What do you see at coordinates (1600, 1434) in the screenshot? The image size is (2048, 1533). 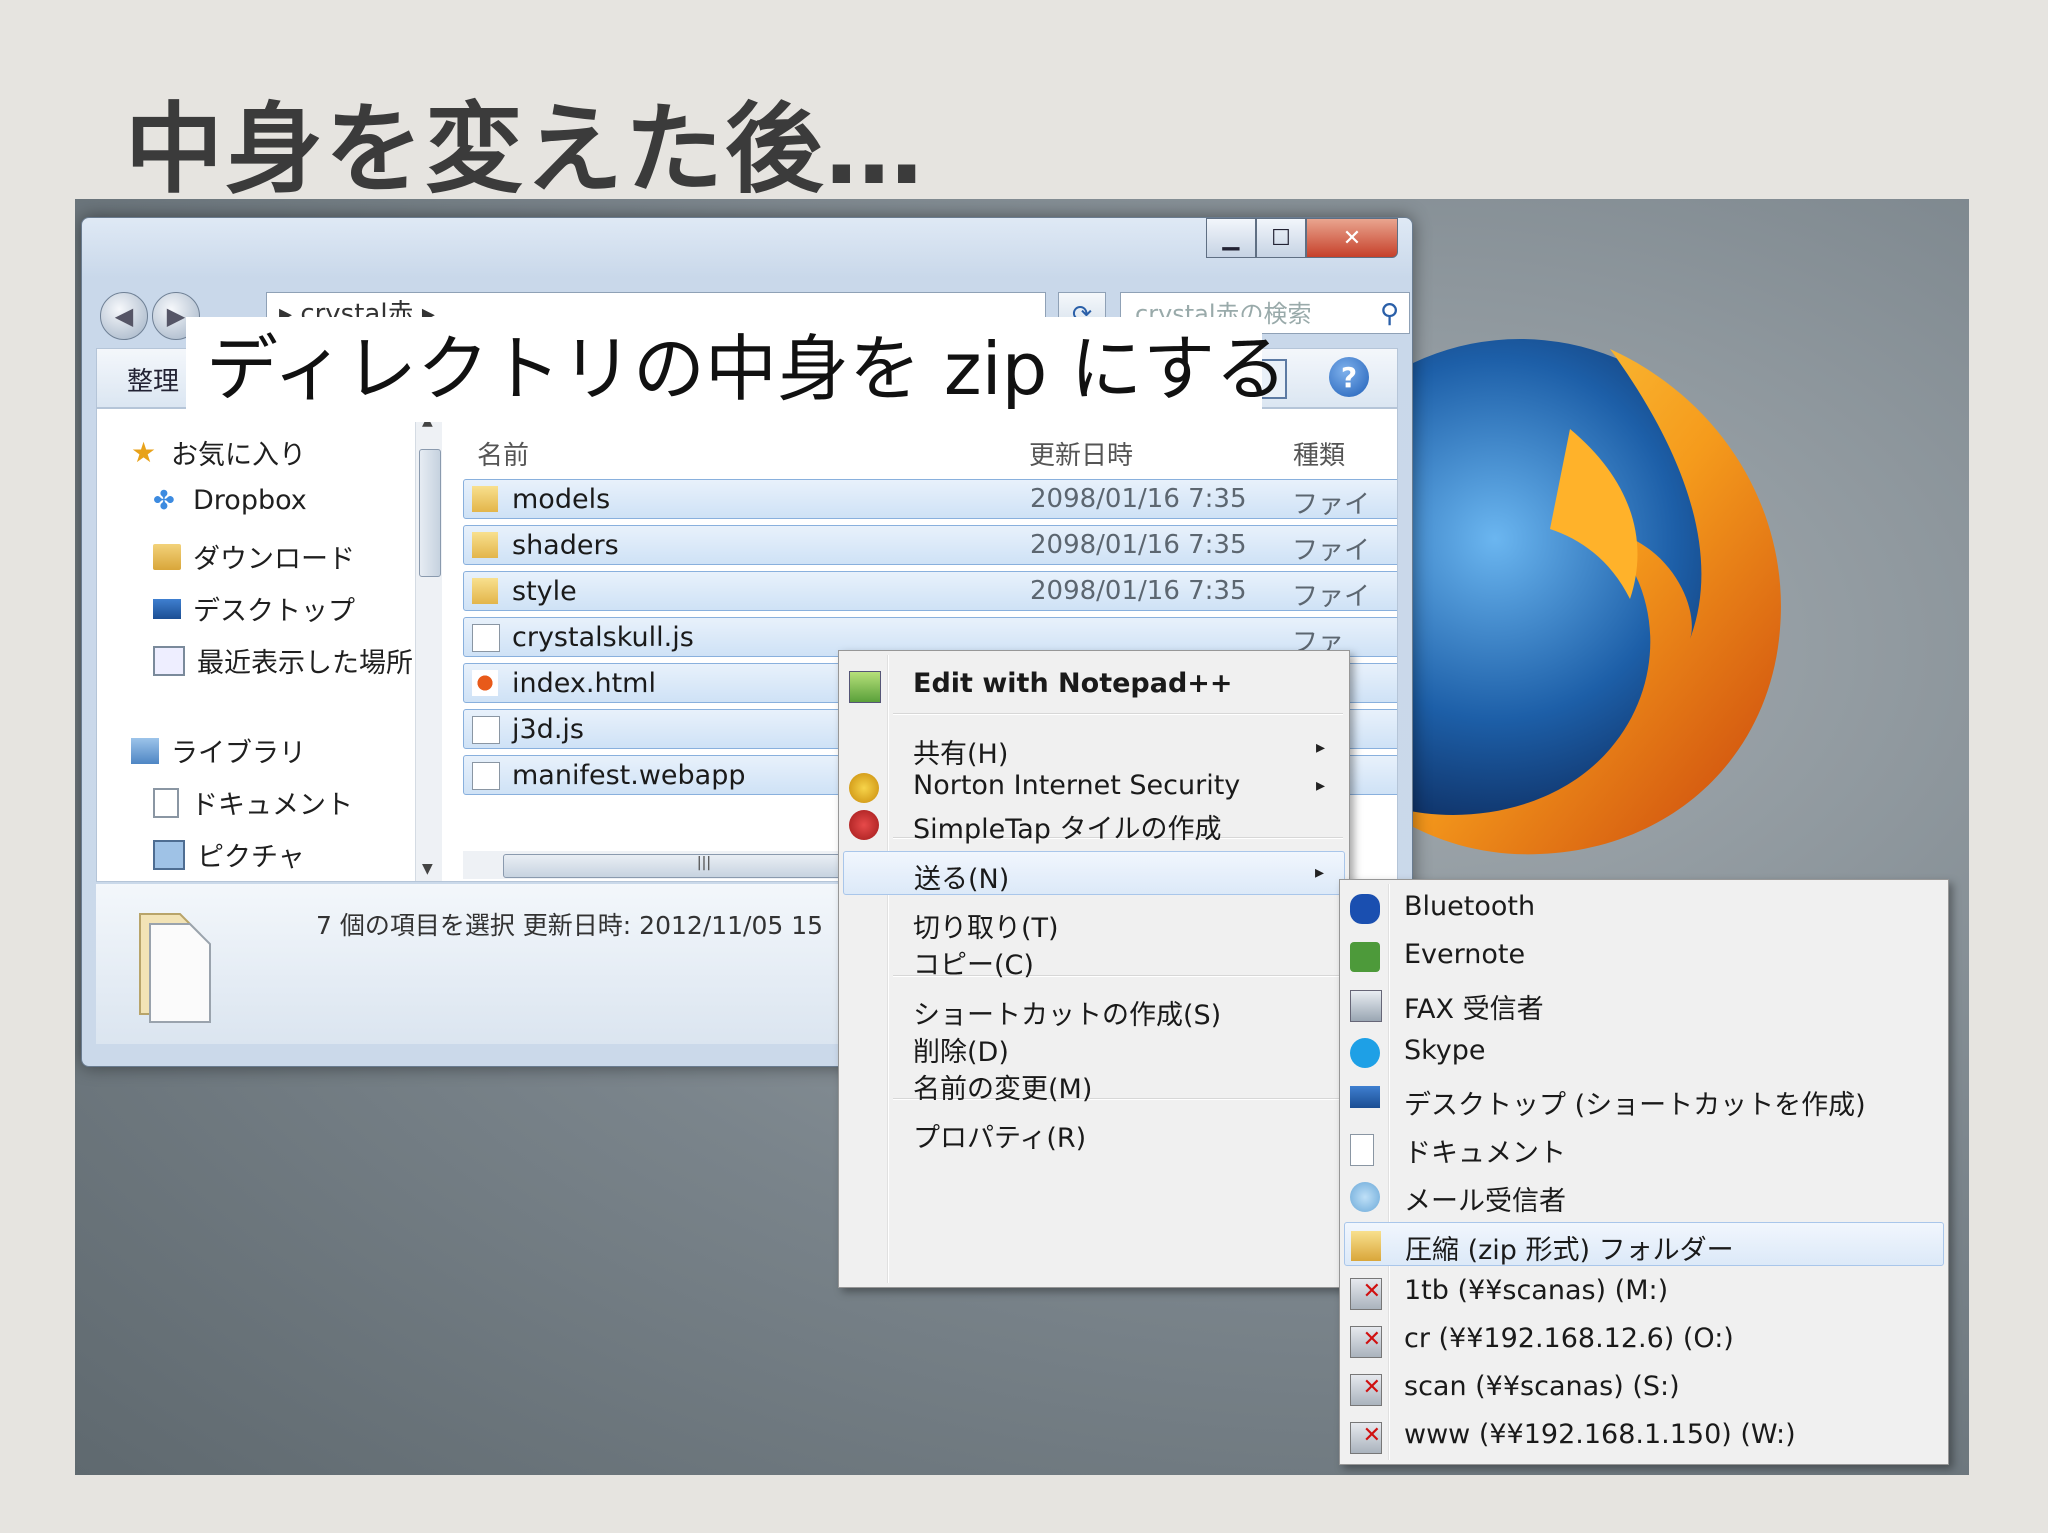 I see `send-to-item-label: www (¥¥192.168.1.150) (W:)` at bounding box center [1600, 1434].